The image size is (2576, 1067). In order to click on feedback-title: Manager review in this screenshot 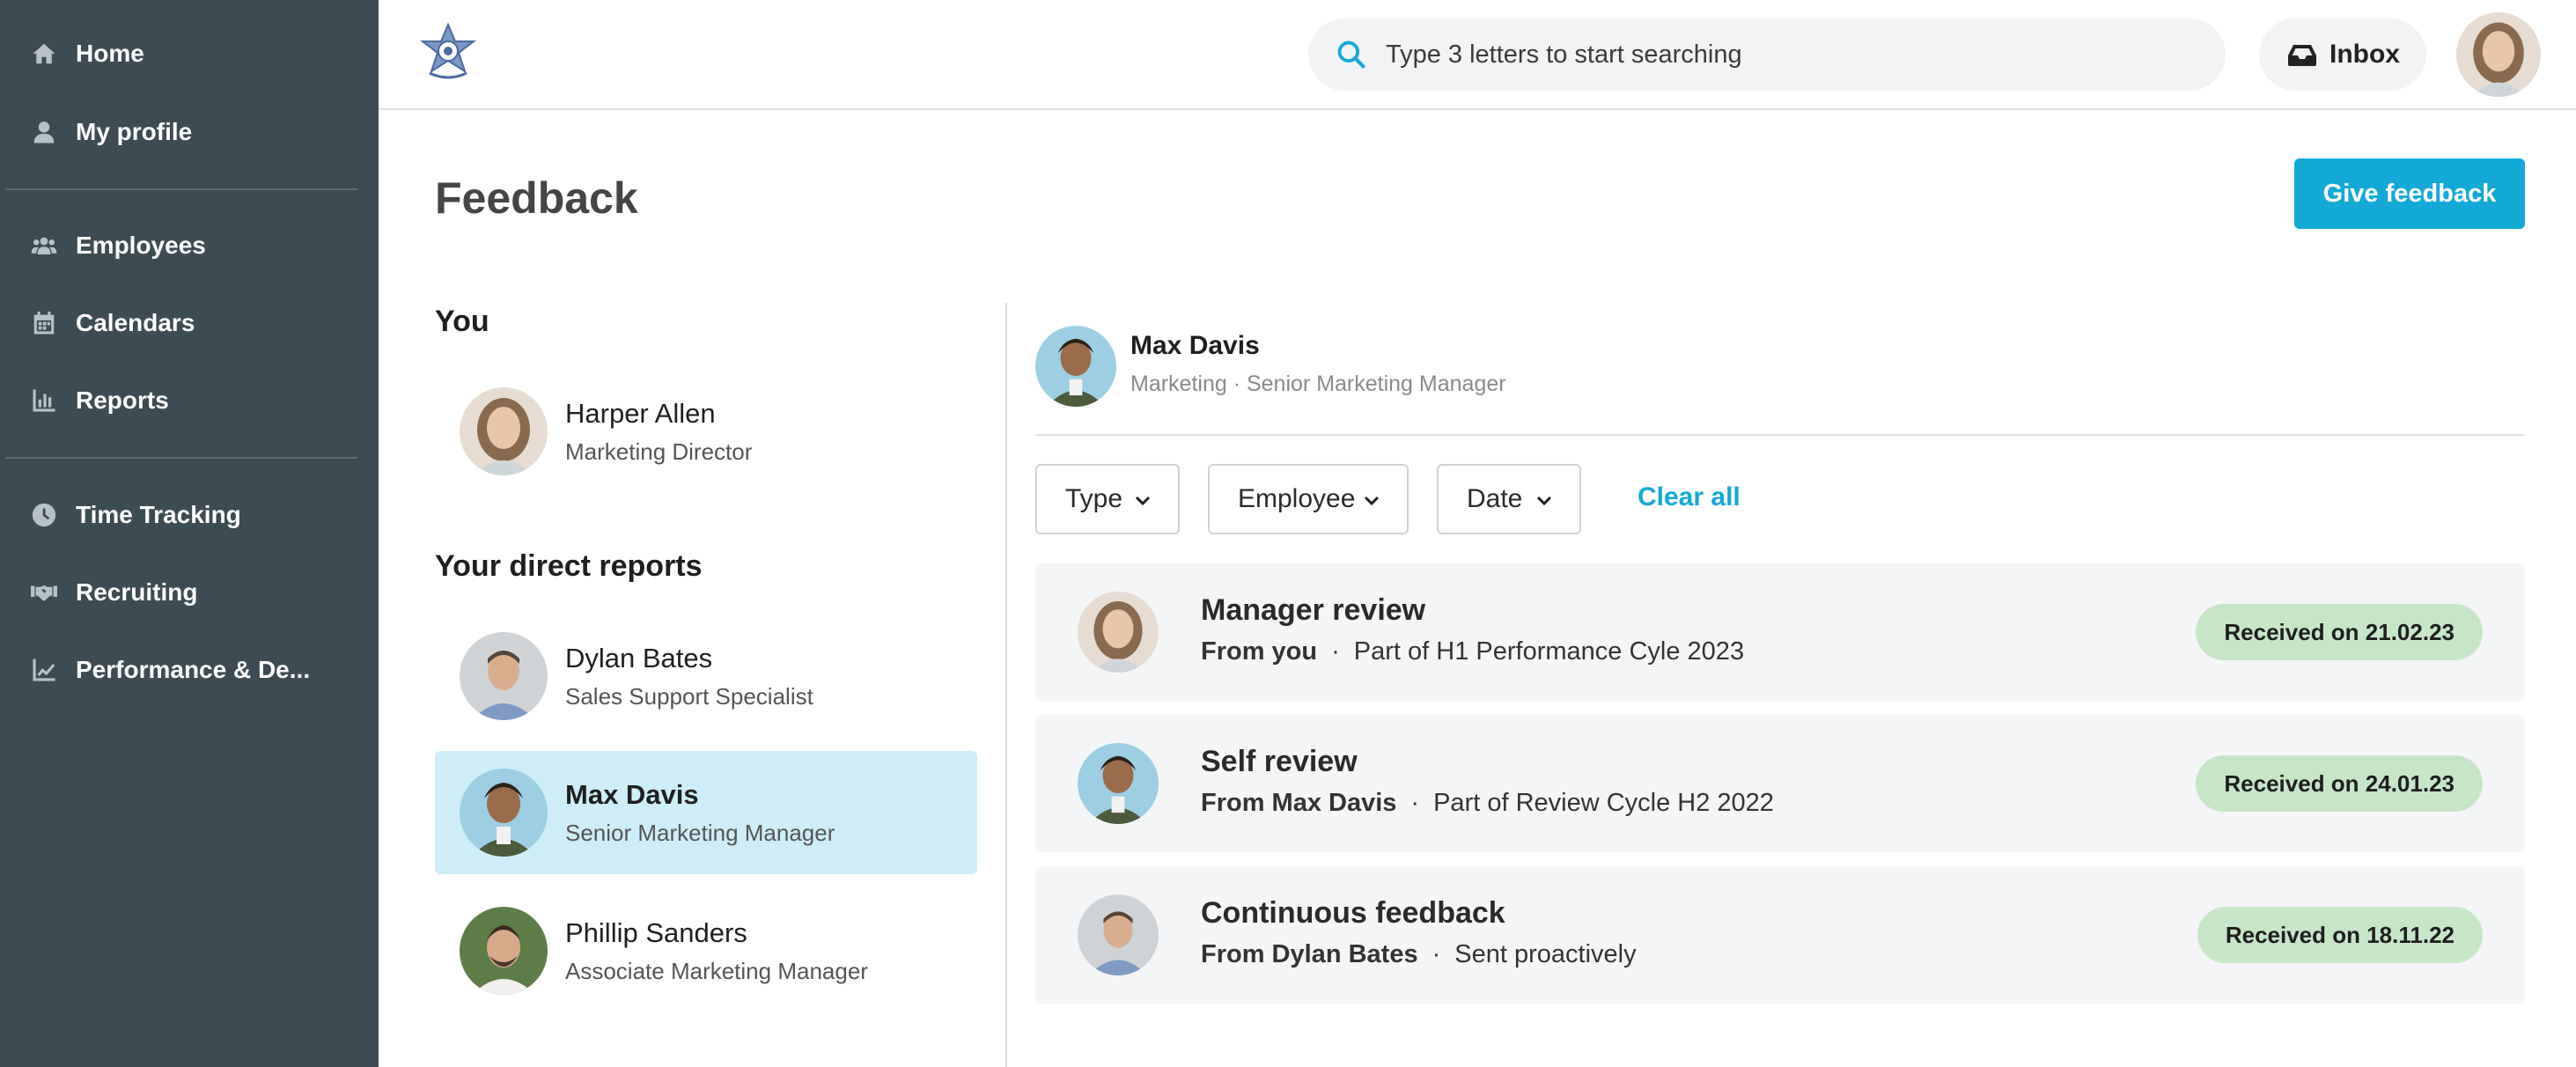, I will do `click(1313, 610)`.